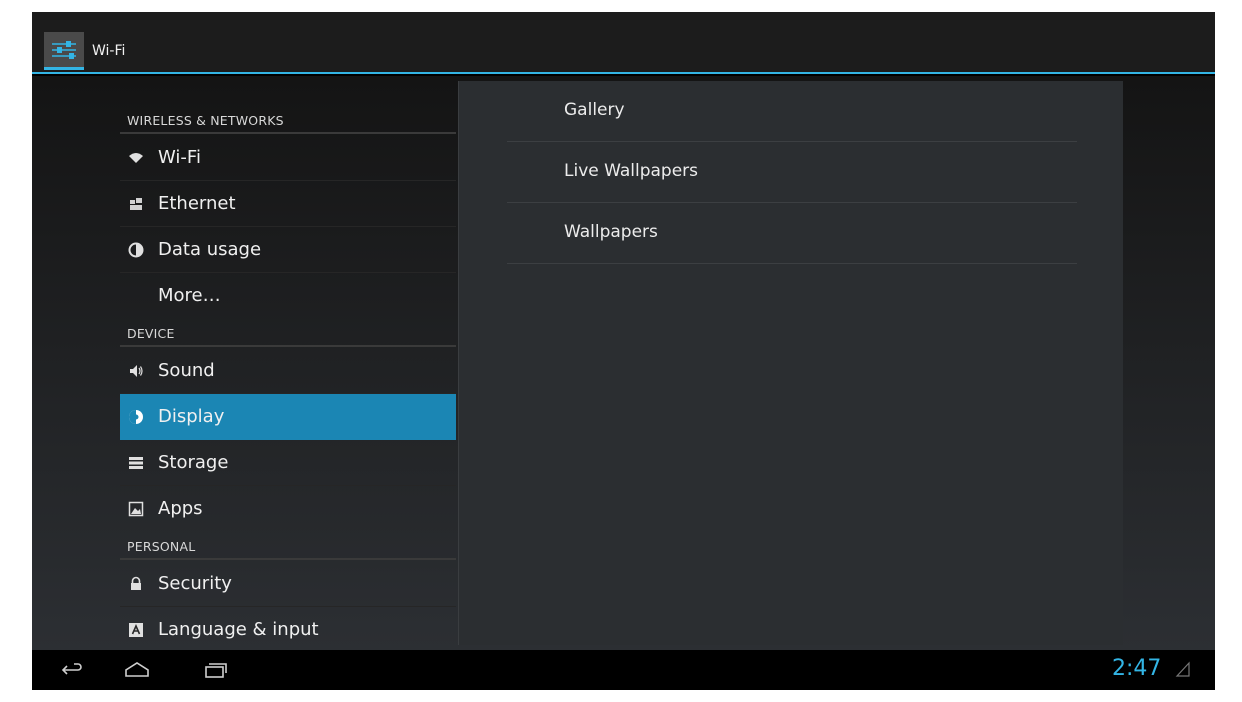 This screenshot has height=702, width=1242. I want to click on settings-item-data-usage: Data usage, so click(288, 250).